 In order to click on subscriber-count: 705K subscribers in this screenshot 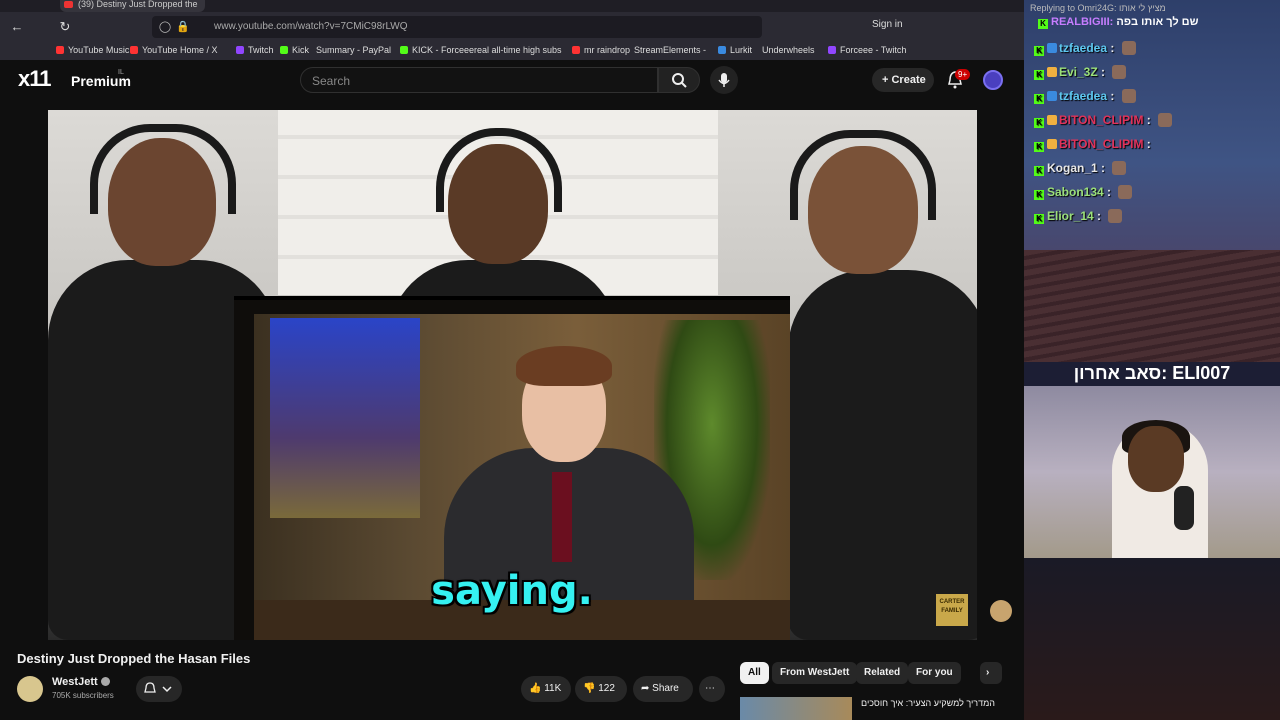, I will do `click(83, 695)`.